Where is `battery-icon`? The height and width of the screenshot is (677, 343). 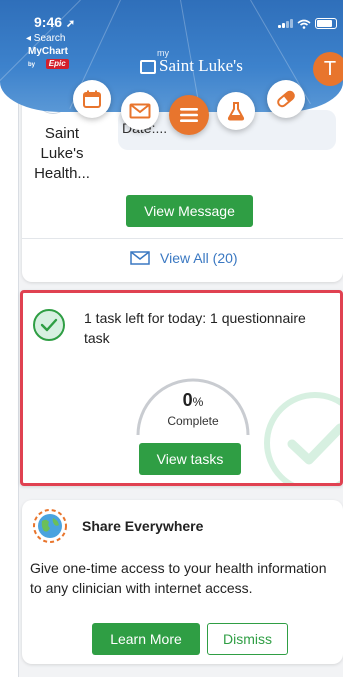 battery-icon is located at coordinates (326, 23).